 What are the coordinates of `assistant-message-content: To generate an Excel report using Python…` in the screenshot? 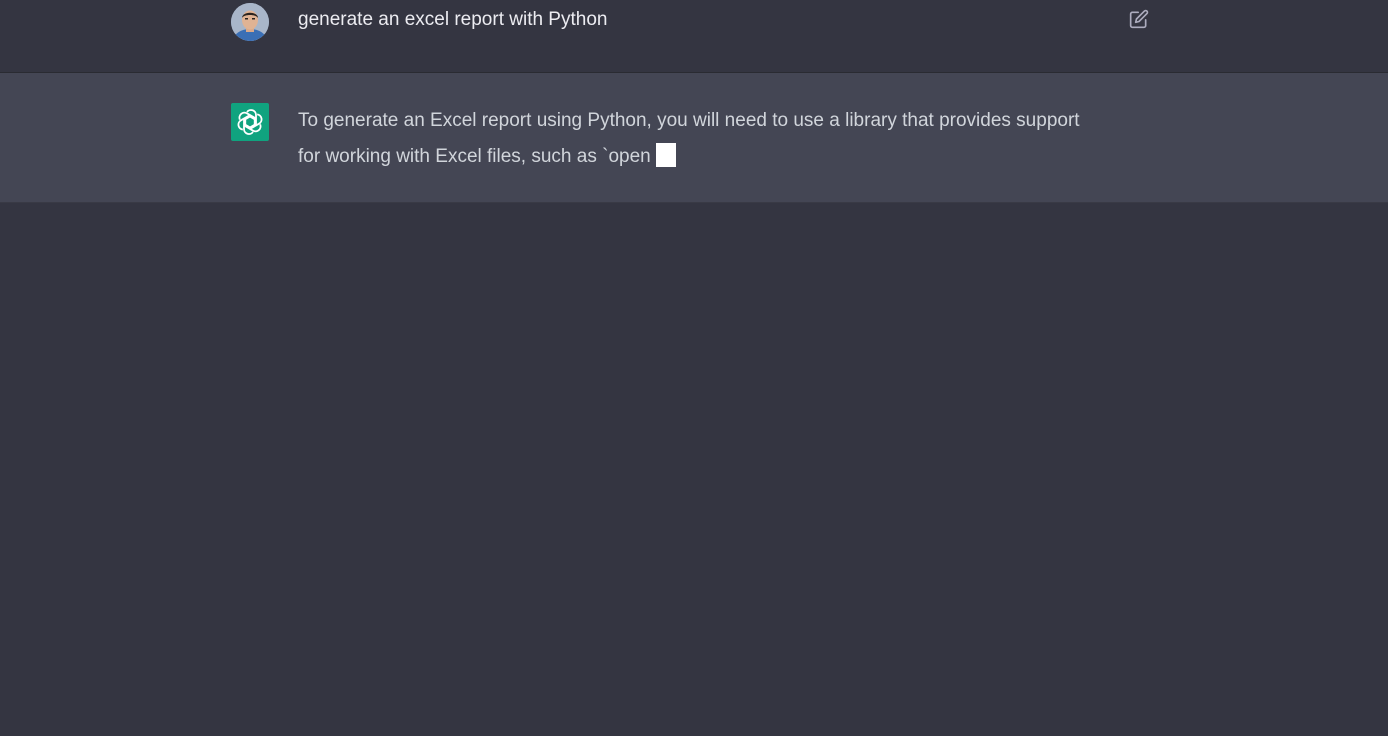 It's located at (689, 138).